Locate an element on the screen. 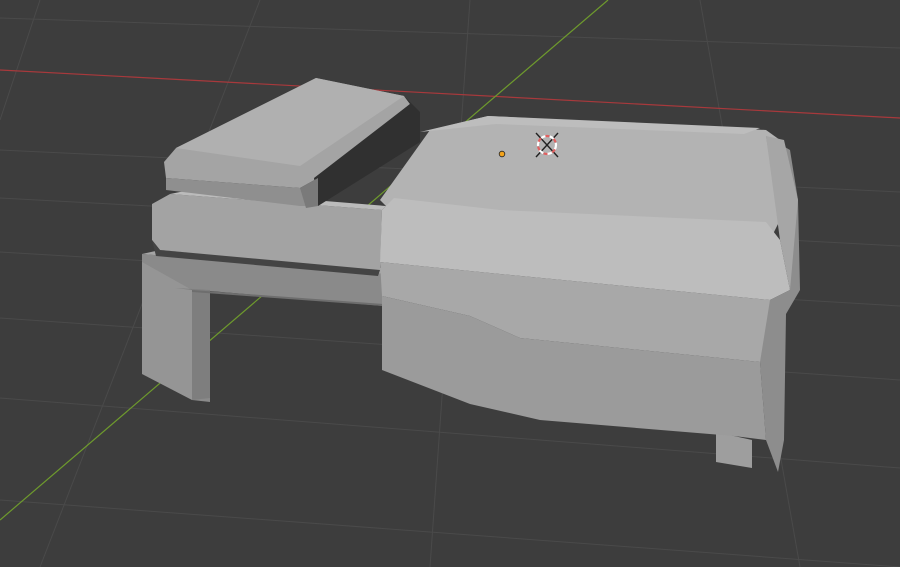 The width and height of the screenshot is (900, 567). x-axis-line is located at coordinates (450, 94).